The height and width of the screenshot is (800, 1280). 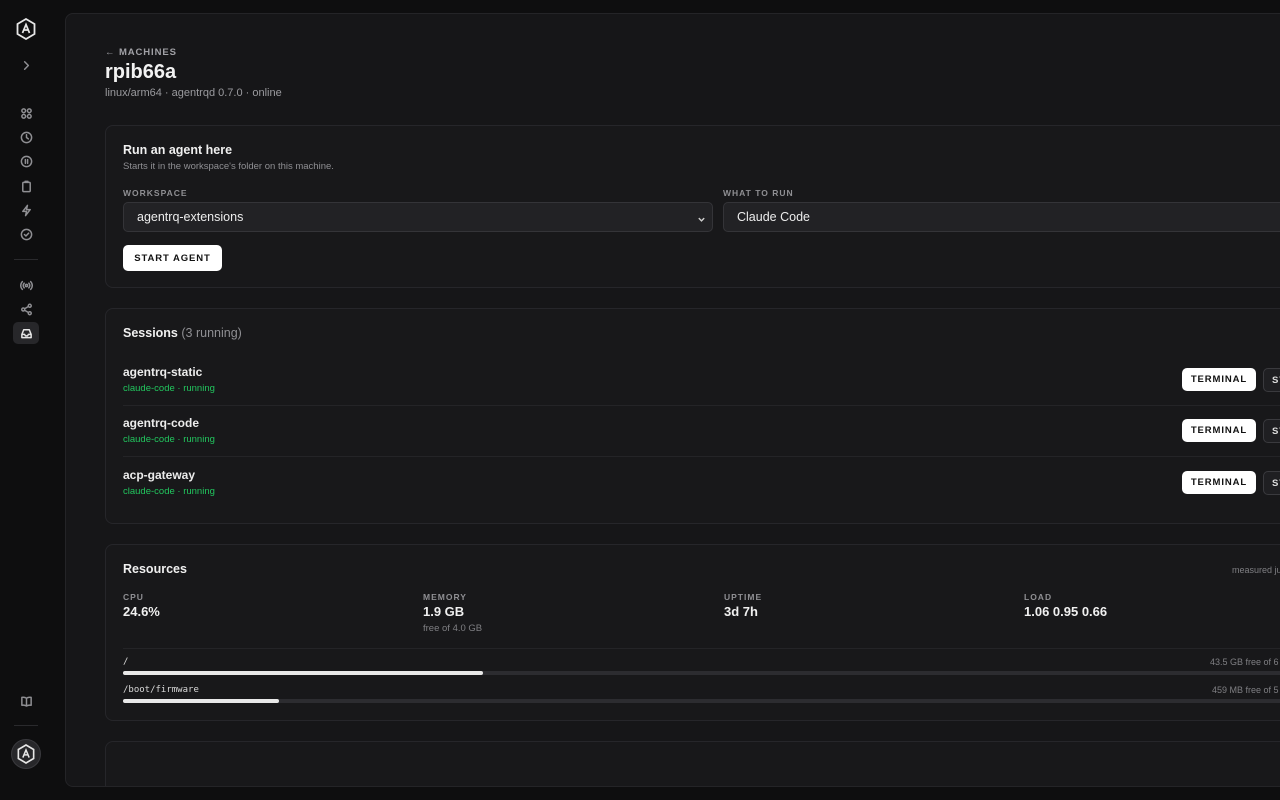 What do you see at coordinates (758, 193) in the screenshot?
I see `what-to-run-label: WHAT TO RUN` at bounding box center [758, 193].